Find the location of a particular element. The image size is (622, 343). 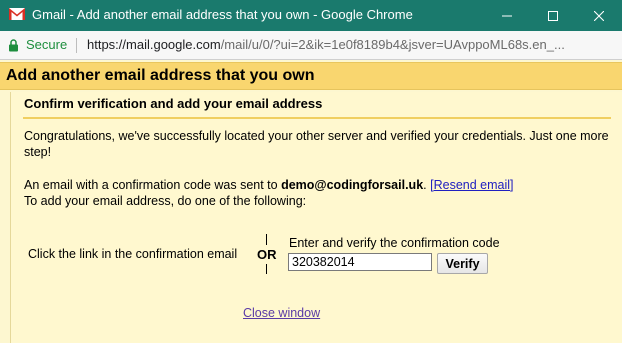

or-separator: OR is located at coordinates (267, 255).